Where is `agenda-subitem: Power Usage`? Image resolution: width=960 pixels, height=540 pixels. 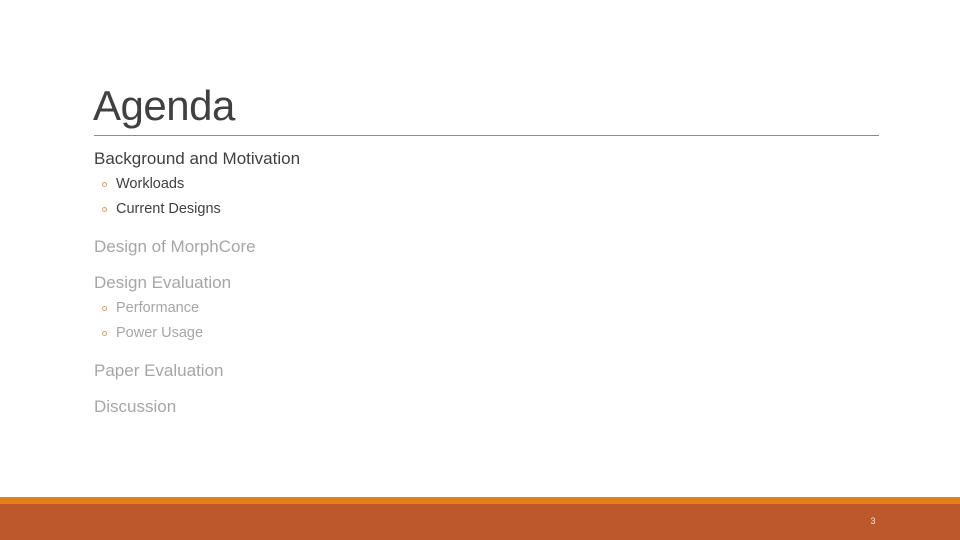
agenda-subitem: Power Usage is located at coordinates (484, 333).